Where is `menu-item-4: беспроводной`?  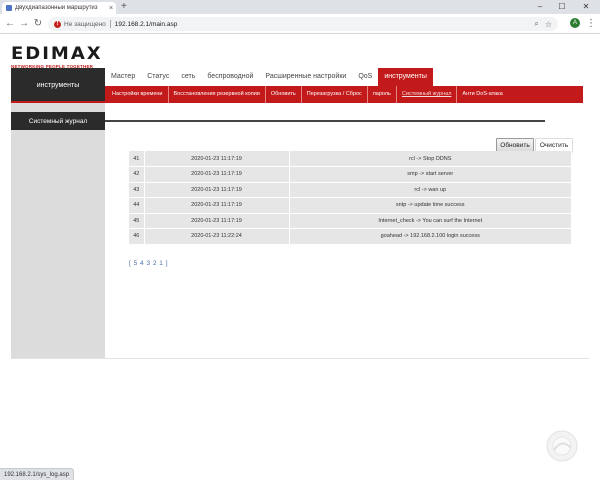
menu-item-4: беспроводной is located at coordinates (230, 77).